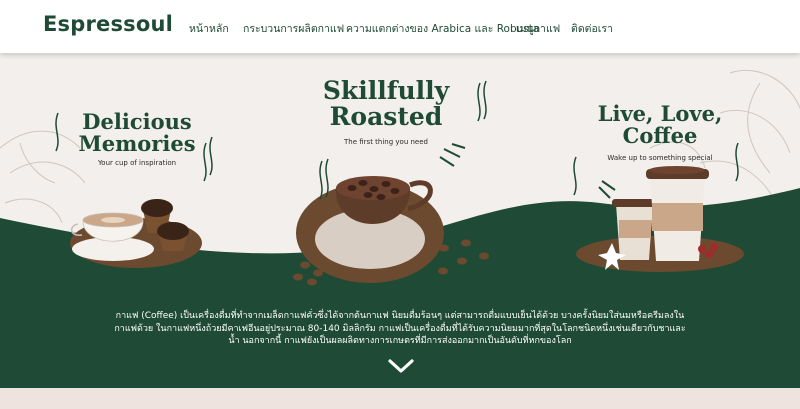 Image resolution: width=800 pixels, height=409 pixels. What do you see at coordinates (137, 133) in the screenshot?
I see `panel-title-delicious-memories: Delicious Memories` at bounding box center [137, 133].